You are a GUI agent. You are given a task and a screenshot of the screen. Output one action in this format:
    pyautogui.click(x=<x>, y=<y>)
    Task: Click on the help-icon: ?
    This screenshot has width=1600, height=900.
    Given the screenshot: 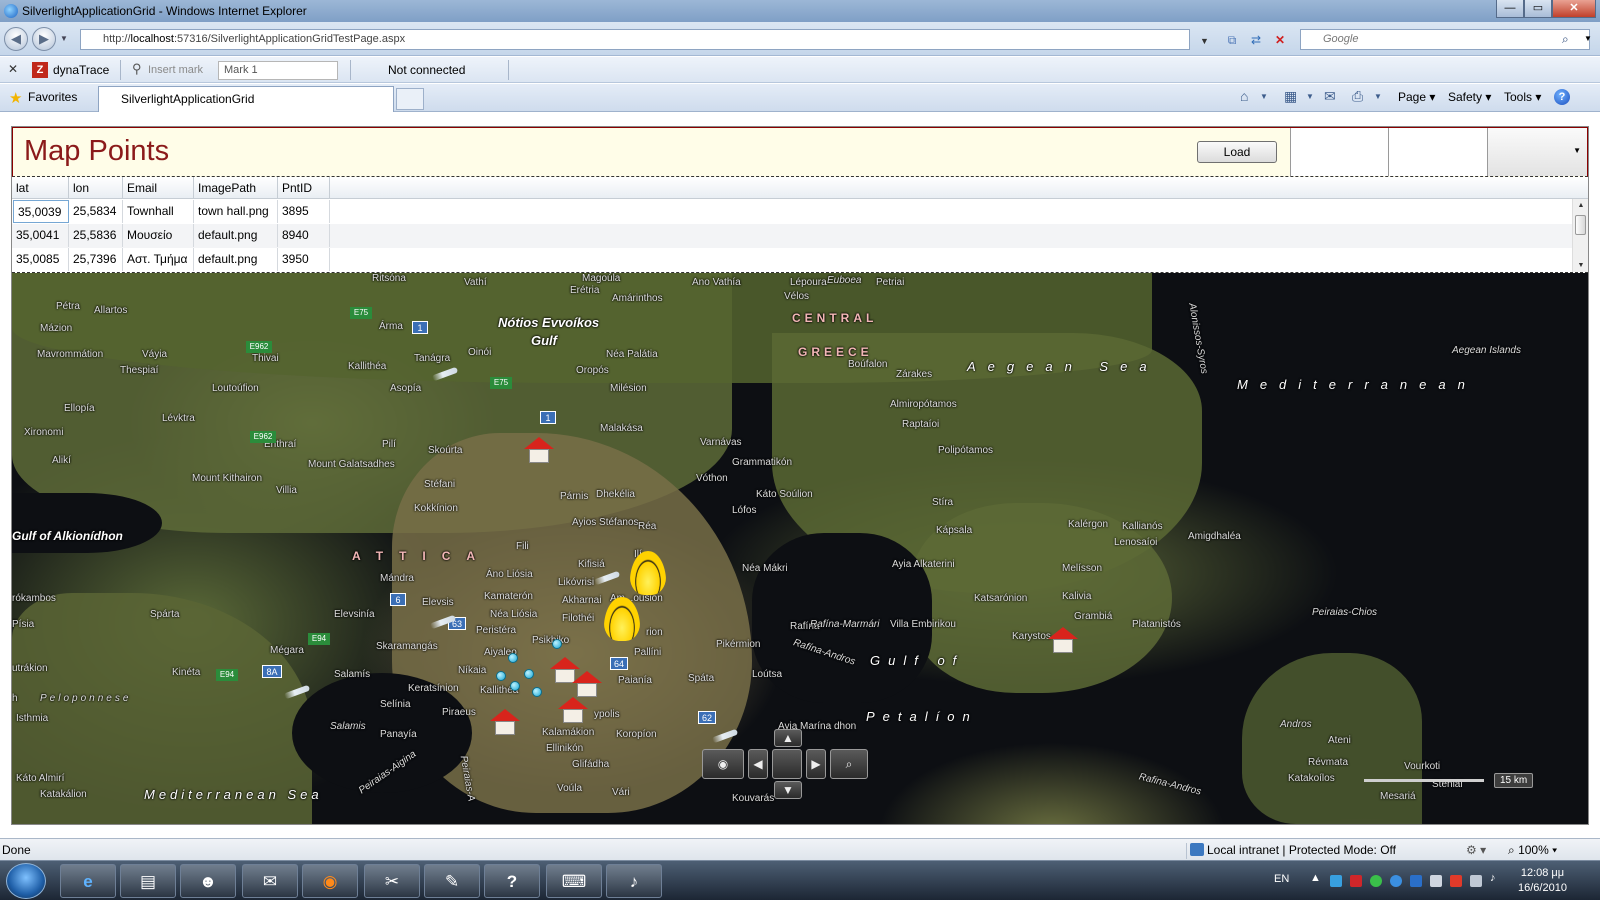 What is the action you would take?
    pyautogui.click(x=1562, y=97)
    